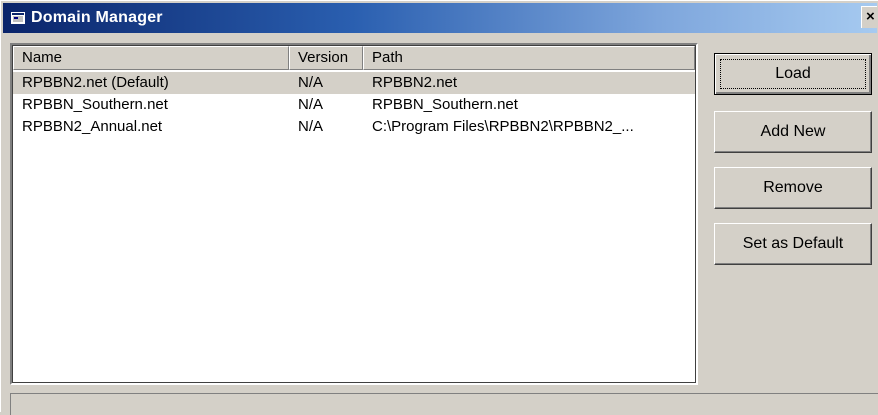 The width and height of the screenshot is (878, 415). Describe the element at coordinates (95, 82) in the screenshot. I see `item-name: RPBBN2.net (Default)` at that location.